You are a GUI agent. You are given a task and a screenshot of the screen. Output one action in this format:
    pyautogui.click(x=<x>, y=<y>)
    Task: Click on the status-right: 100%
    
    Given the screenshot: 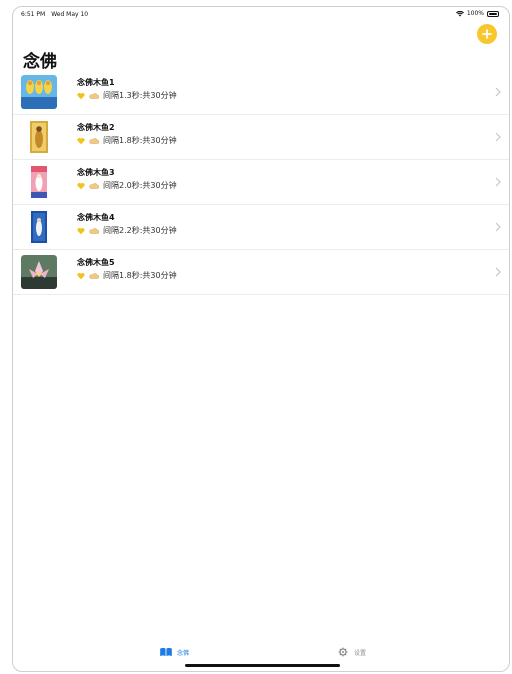 What is the action you would take?
    pyautogui.click(x=477, y=13)
    